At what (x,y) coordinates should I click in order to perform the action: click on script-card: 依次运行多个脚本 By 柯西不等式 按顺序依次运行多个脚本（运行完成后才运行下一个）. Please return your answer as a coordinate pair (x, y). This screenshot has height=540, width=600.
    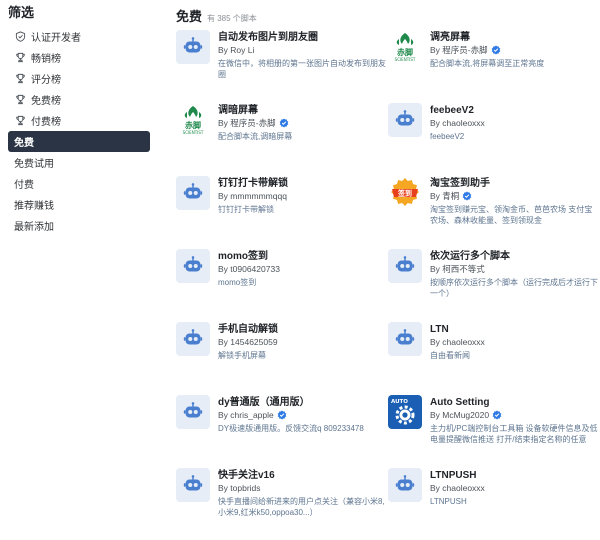
    Looking at the image, I should click on (493, 282).